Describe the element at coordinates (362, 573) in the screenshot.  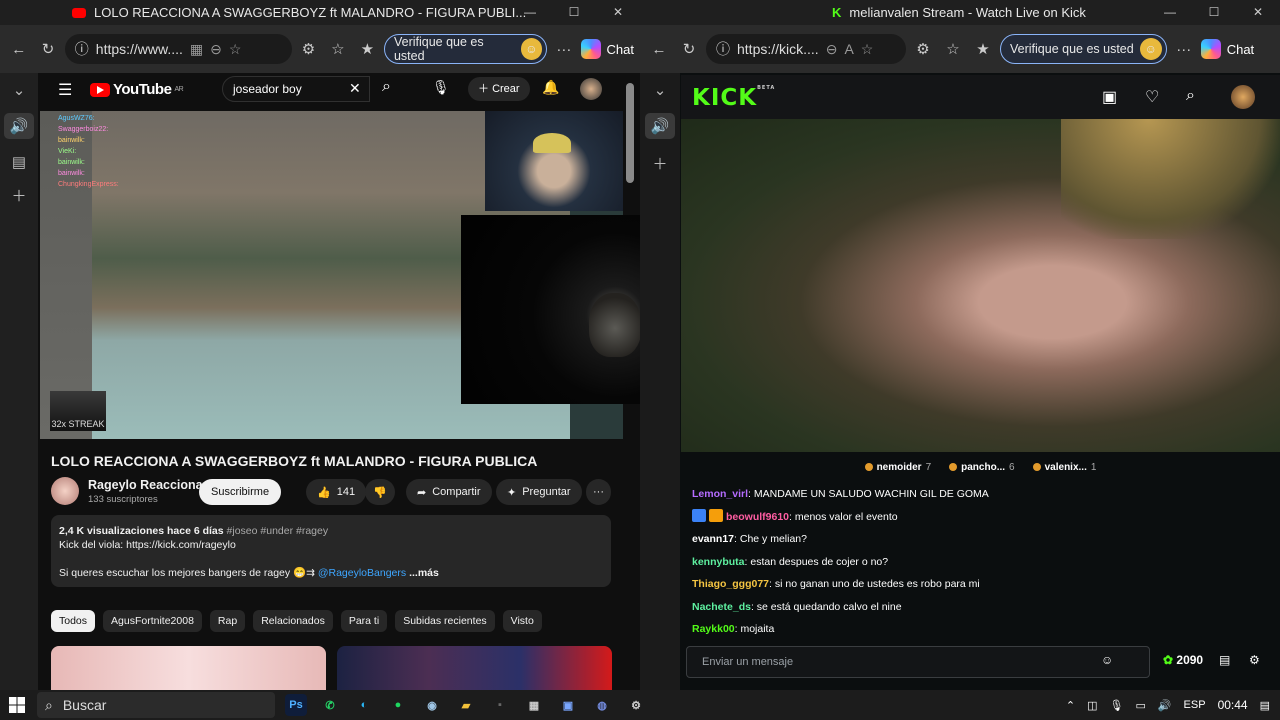
I see `bangers-channel-link: @RageyloBangers` at that location.